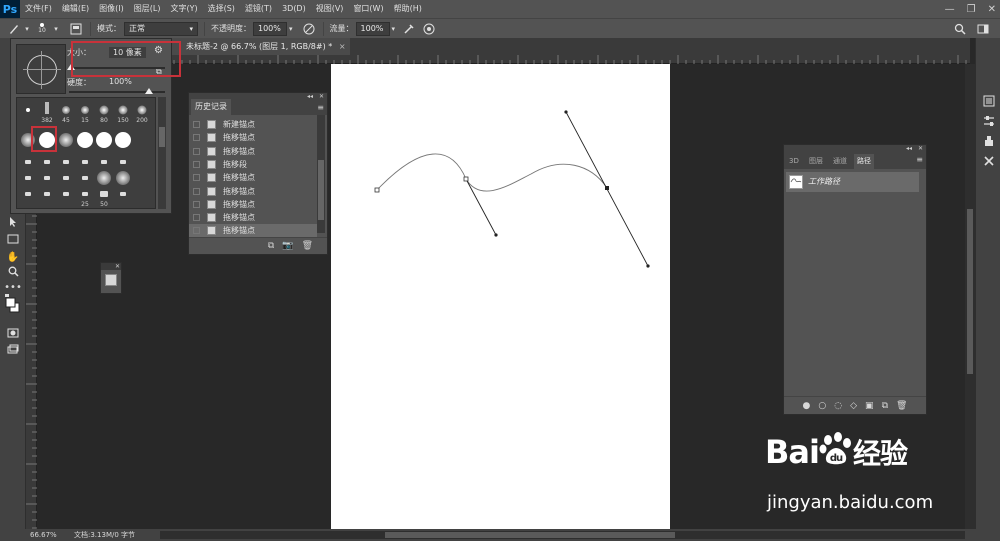  I want to click on mode-select: 正常 ▾, so click(161, 28).